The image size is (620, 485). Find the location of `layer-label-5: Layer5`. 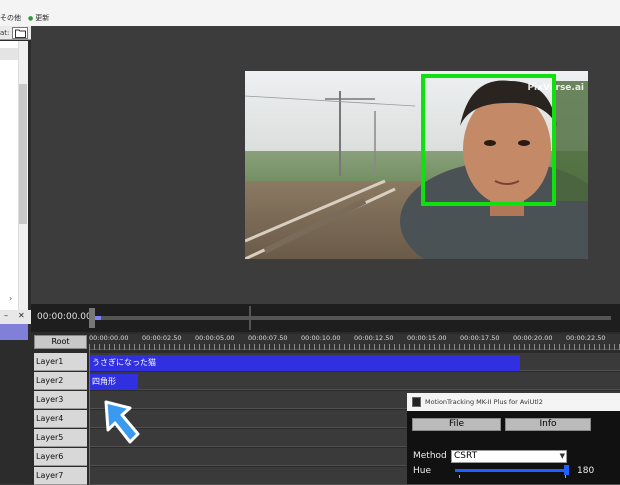

layer-label-5: Layer5 is located at coordinates (60, 438).